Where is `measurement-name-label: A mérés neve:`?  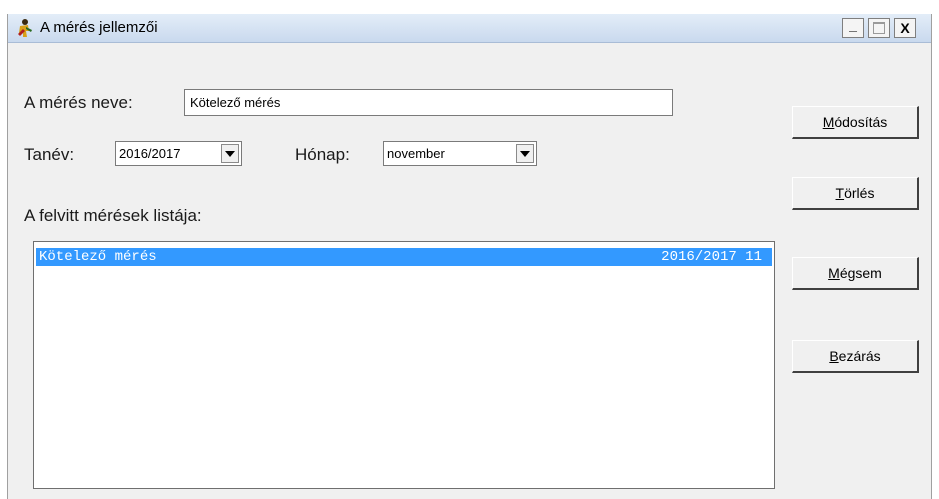
measurement-name-label: A mérés neve: is located at coordinates (78, 102).